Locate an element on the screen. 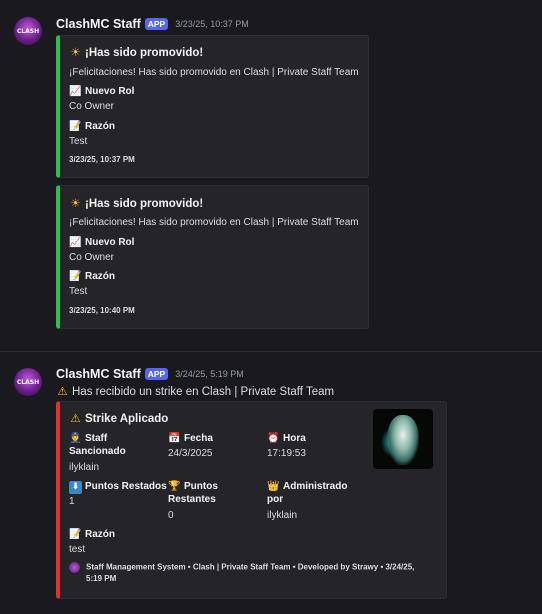  field-value-administrado-por: ilyklain is located at coordinates (282, 515).